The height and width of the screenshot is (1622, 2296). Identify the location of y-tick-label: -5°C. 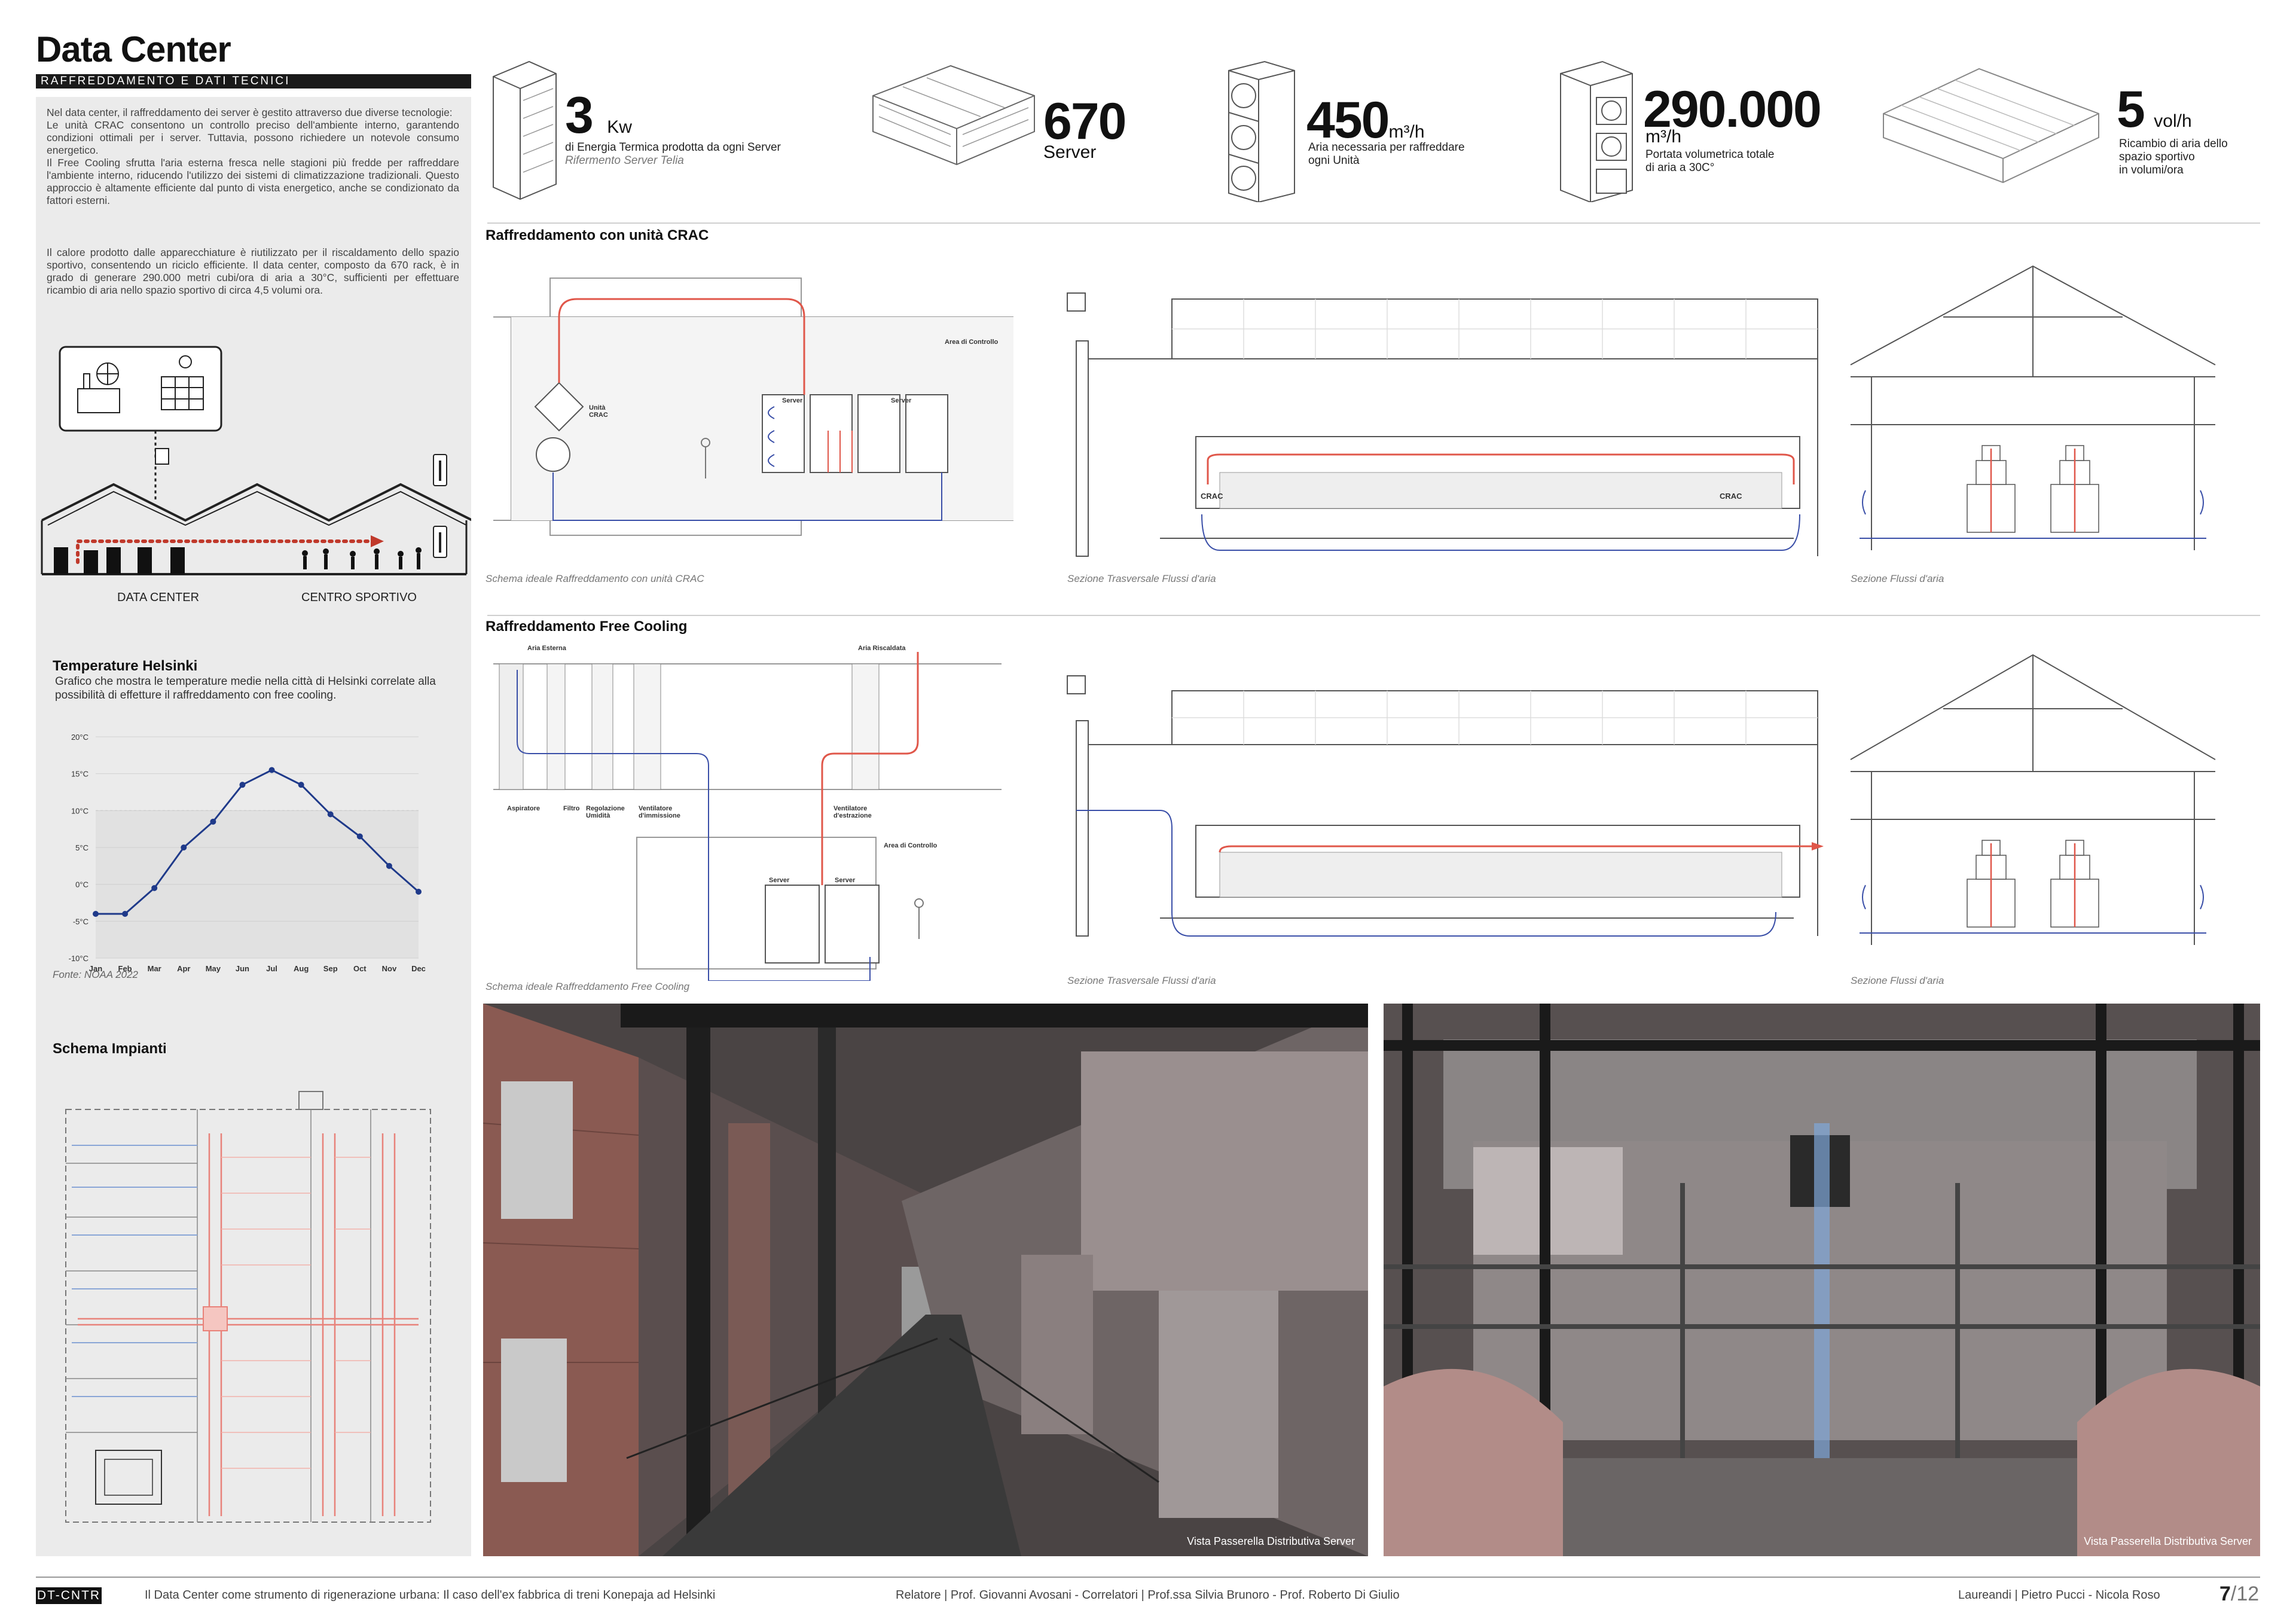
(80, 921).